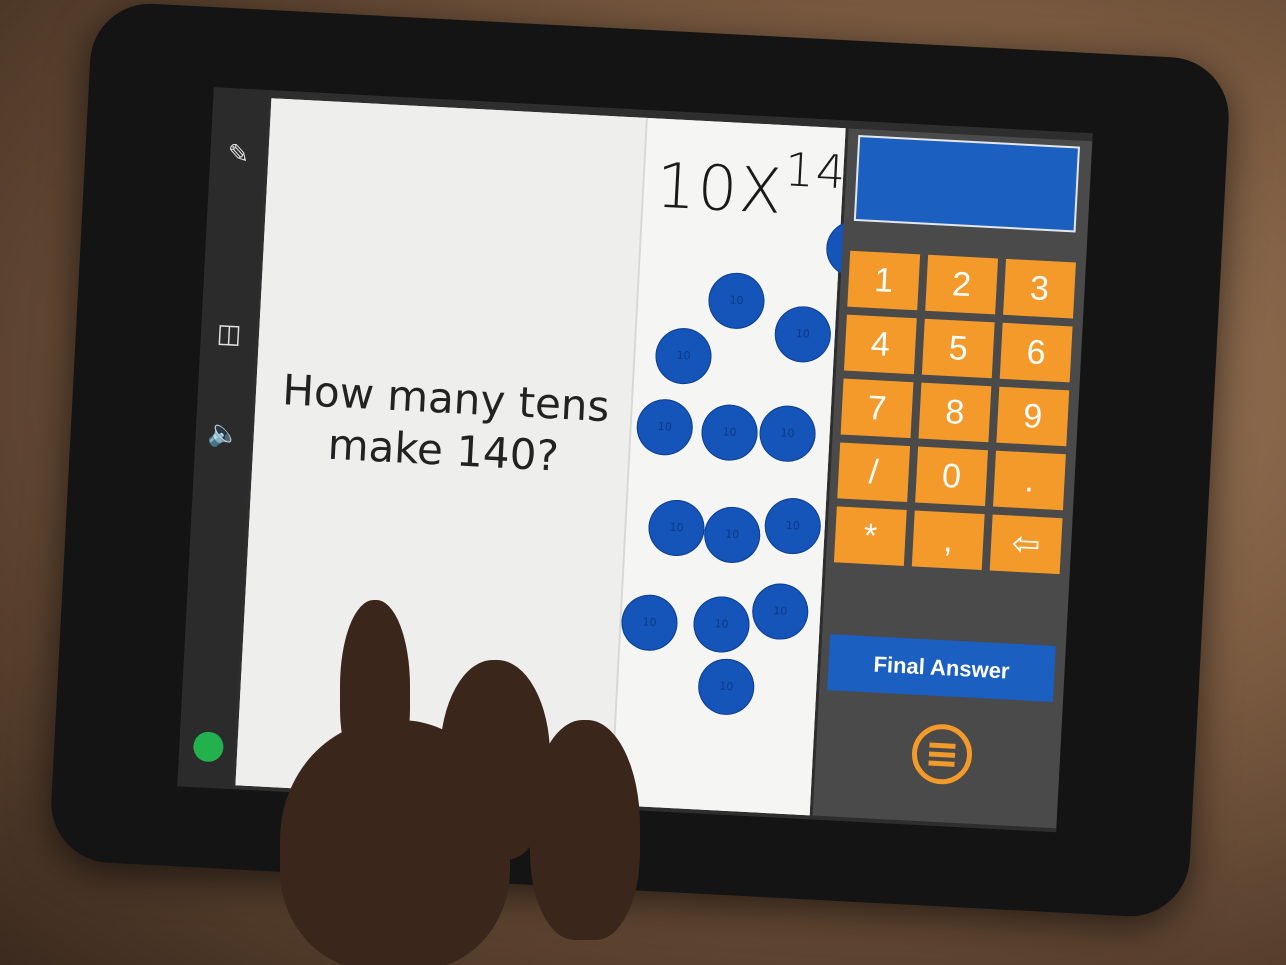  I want to click on menu-button, so click(942, 754).